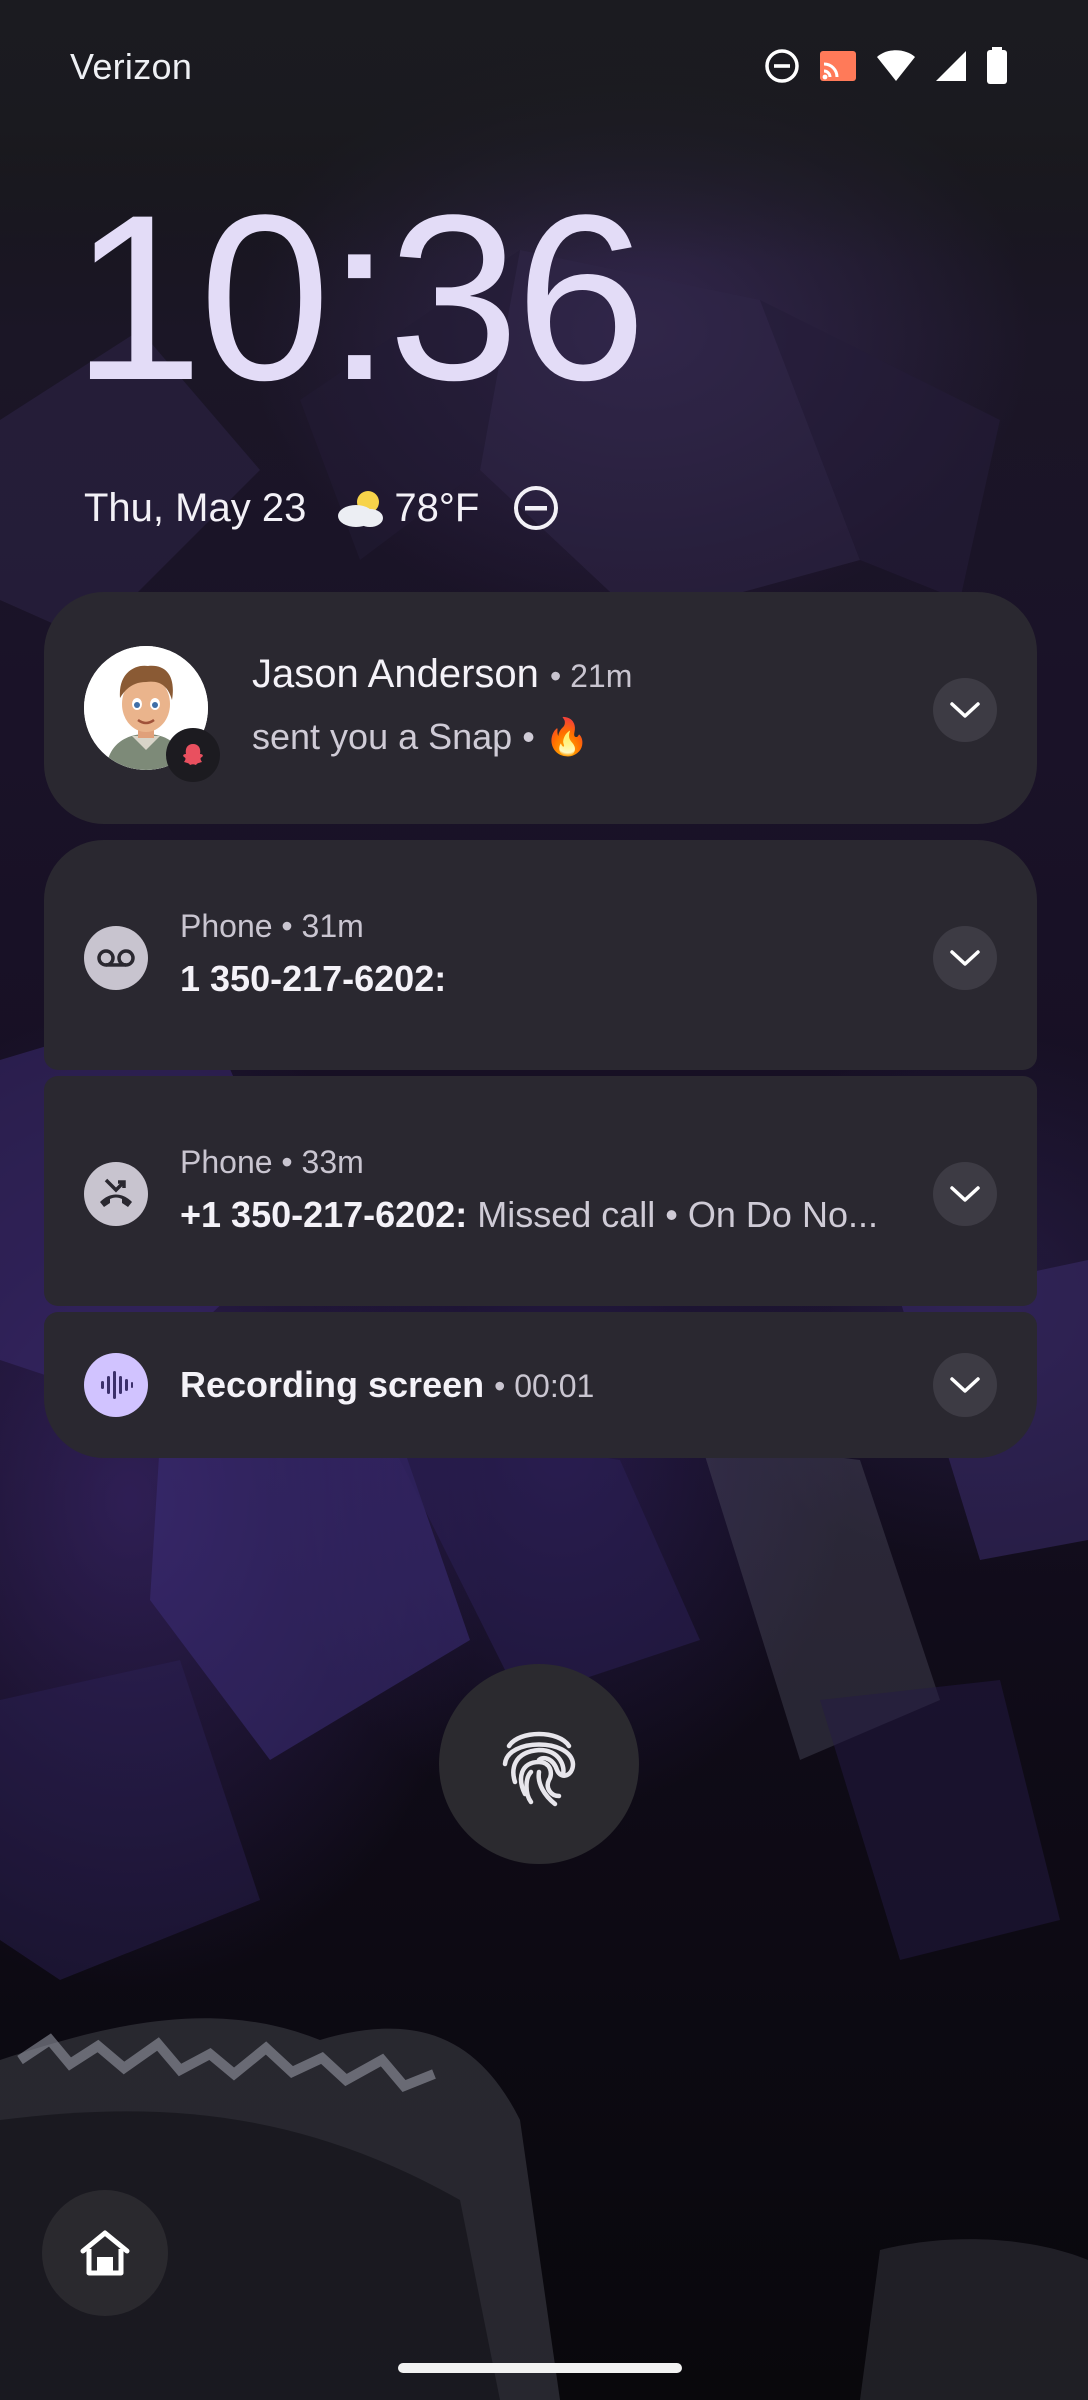  What do you see at coordinates (359, 298) in the screenshot?
I see `lockscreen-clock: 10:36` at bounding box center [359, 298].